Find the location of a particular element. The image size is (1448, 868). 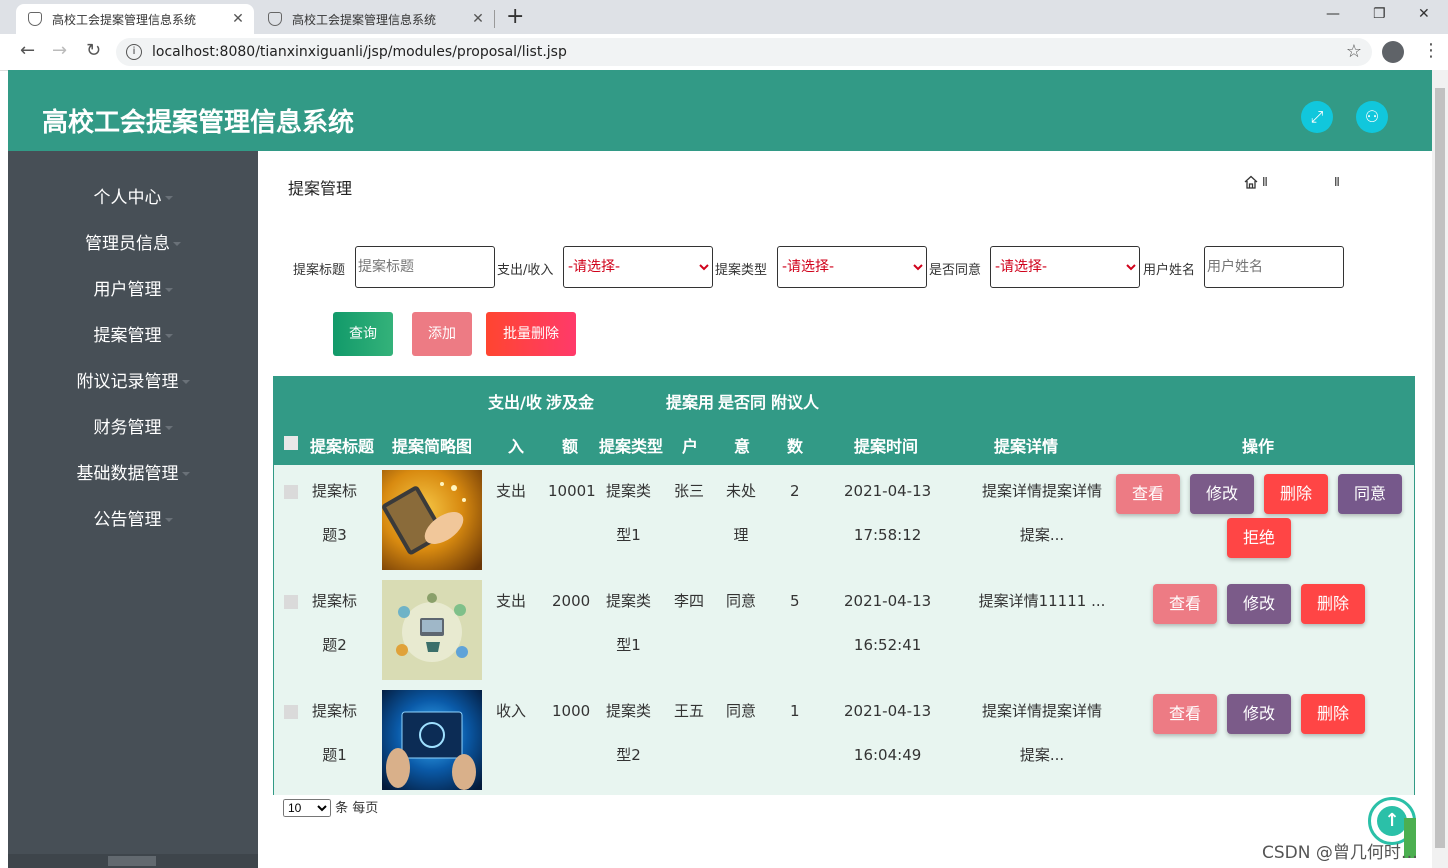

cell-inout: 支出 is located at coordinates (511, 491).